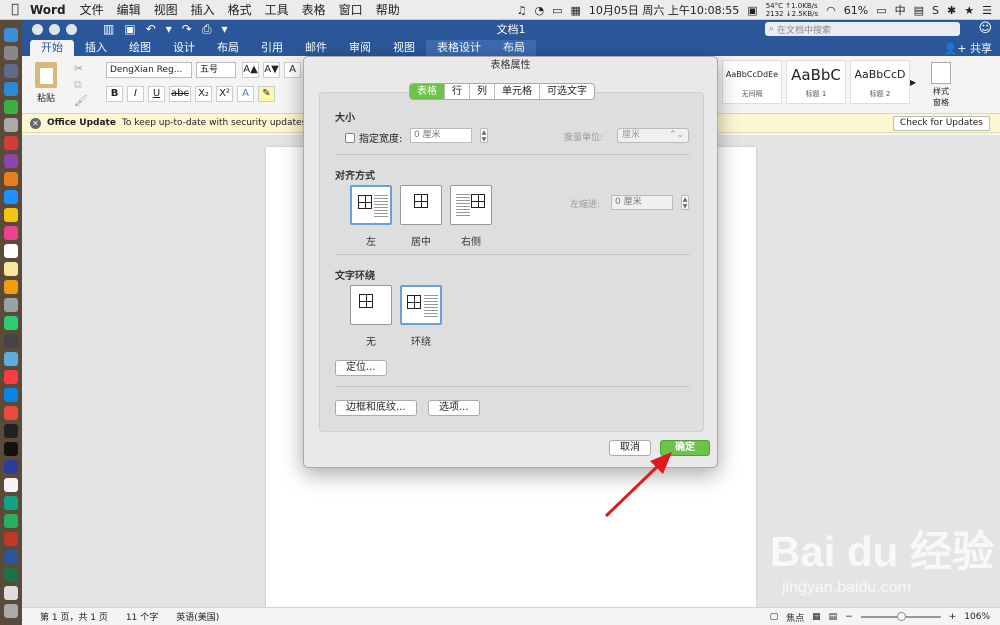 The height and width of the screenshot is (625, 1000). Describe the element at coordinates (913, 82) in the screenshot. I see `styles-more-arrow-icon: ▶` at that location.